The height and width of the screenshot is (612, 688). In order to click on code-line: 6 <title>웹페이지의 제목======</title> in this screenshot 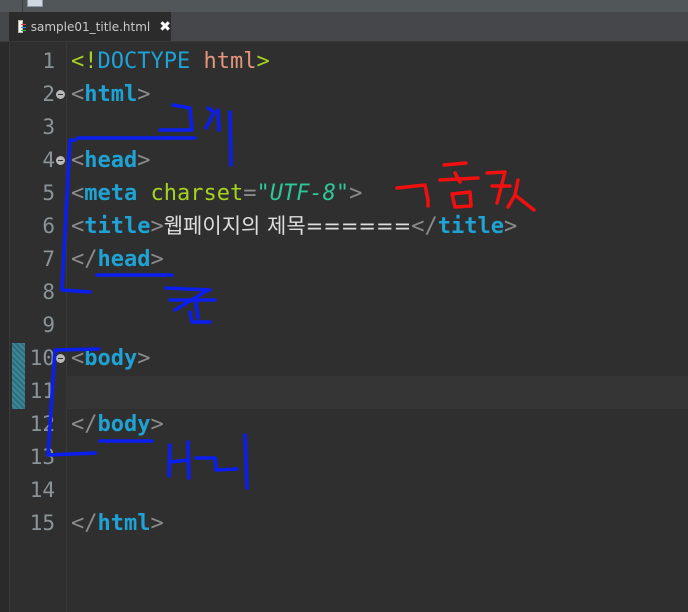, I will do `click(344, 226)`.